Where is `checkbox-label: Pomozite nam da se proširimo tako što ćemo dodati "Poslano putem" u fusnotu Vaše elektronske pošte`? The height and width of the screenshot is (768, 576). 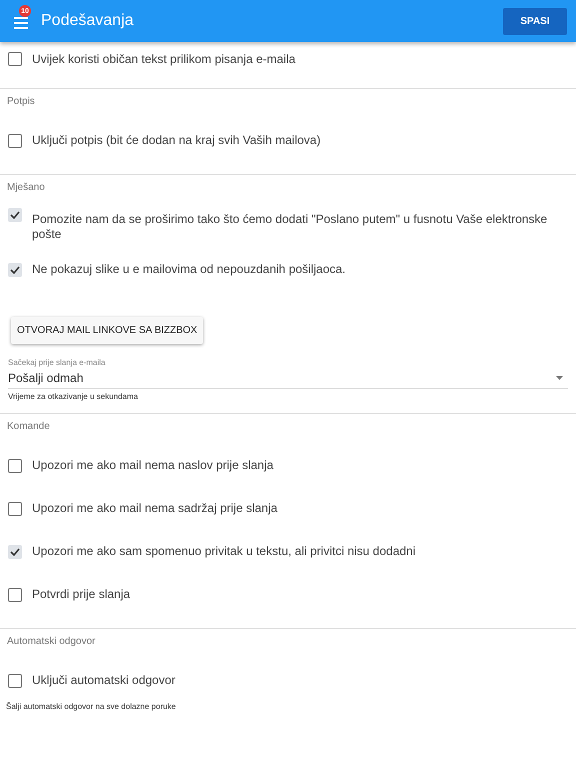 checkbox-label: Pomozite nam da se proširimo tako što ćemo dodati "Poslano putem" u fusnotu Vaše elektronske pošte is located at coordinates (290, 227).